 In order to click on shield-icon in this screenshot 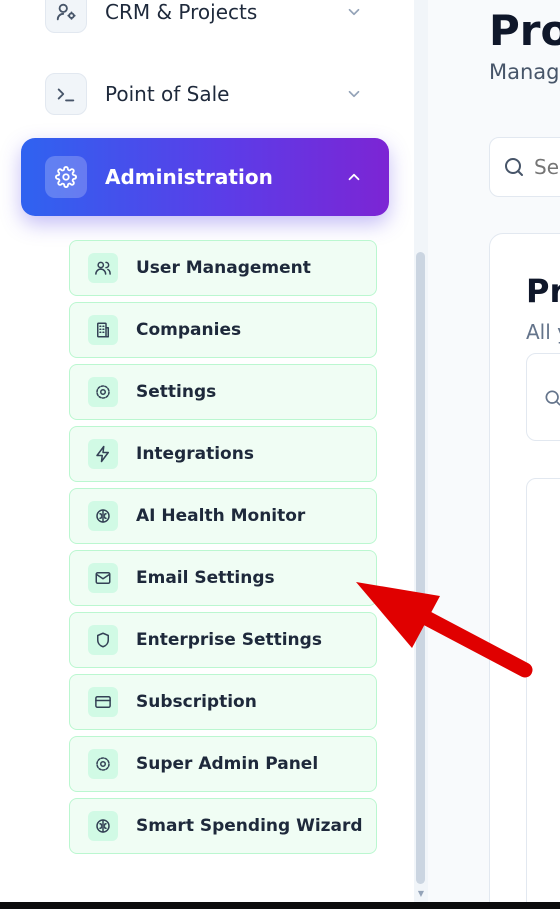, I will do `click(103, 640)`.